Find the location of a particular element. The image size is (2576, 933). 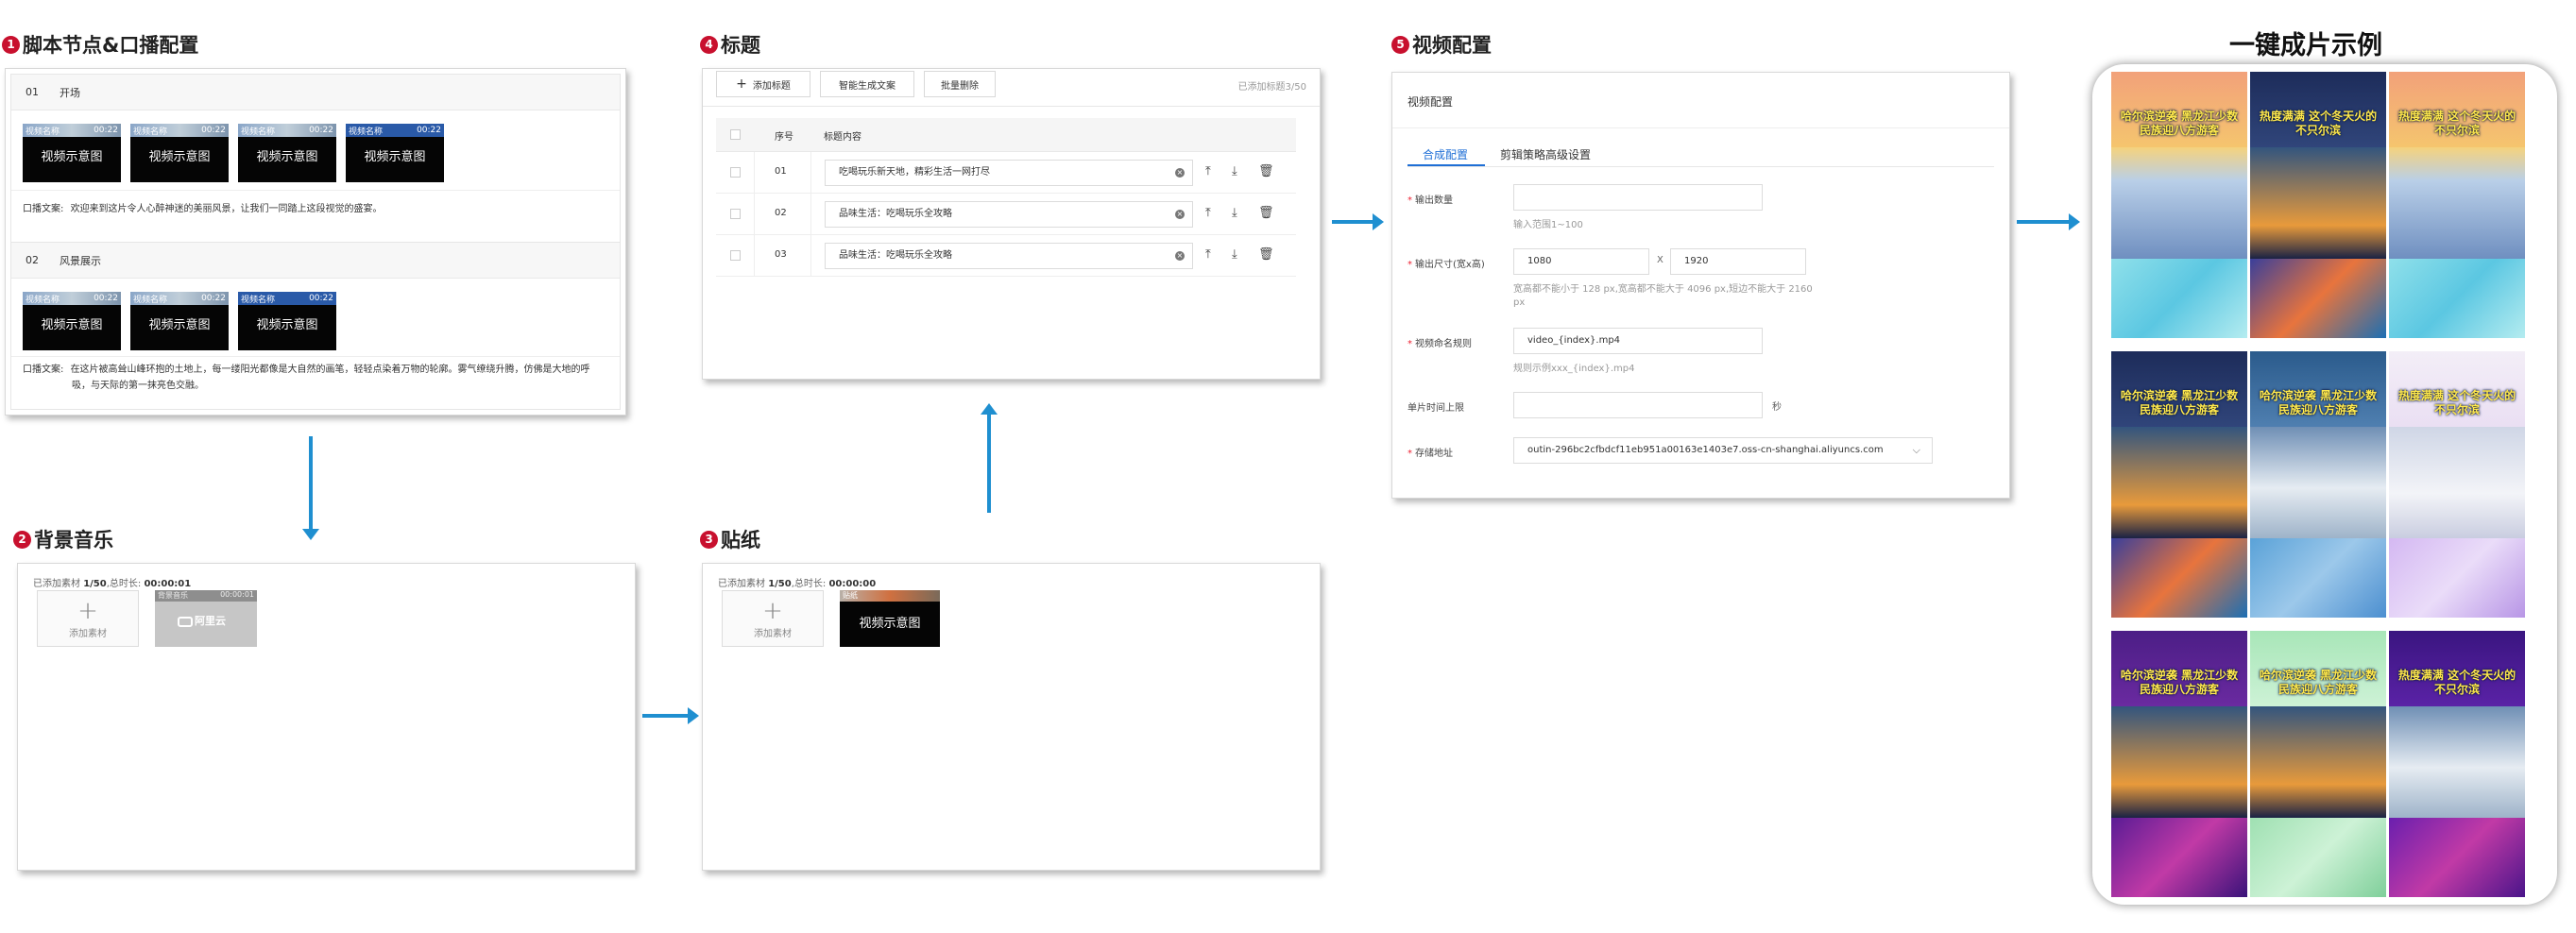

width-input: 1080 is located at coordinates (1581, 261).